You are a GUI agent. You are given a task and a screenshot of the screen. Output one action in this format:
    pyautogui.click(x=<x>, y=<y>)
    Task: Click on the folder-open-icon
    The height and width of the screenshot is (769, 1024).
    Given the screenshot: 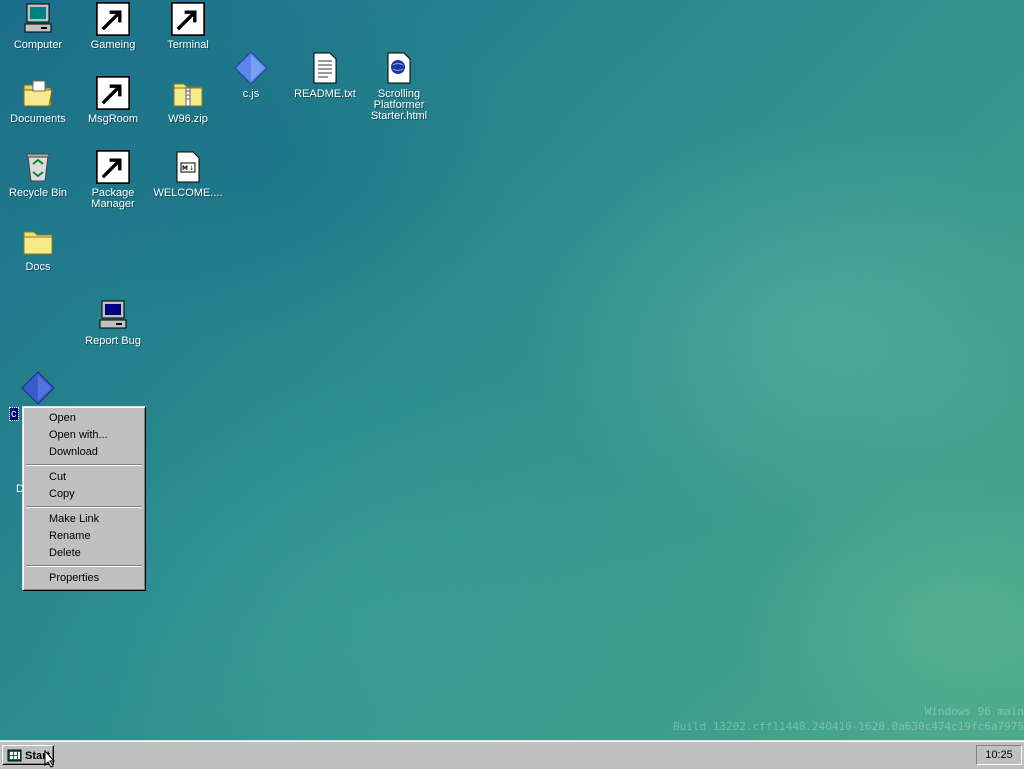 What is the action you would take?
    pyautogui.click(x=38, y=93)
    